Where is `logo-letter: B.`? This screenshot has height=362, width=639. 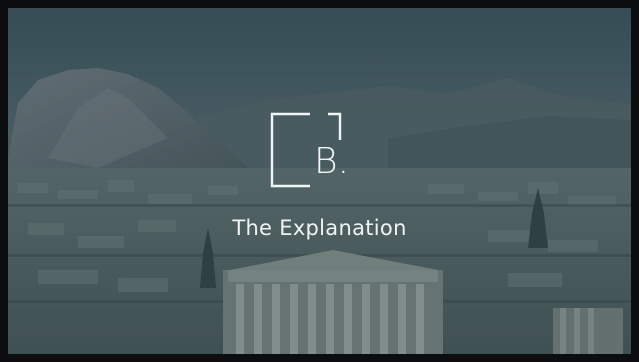 logo-letter: B. is located at coordinates (332, 161).